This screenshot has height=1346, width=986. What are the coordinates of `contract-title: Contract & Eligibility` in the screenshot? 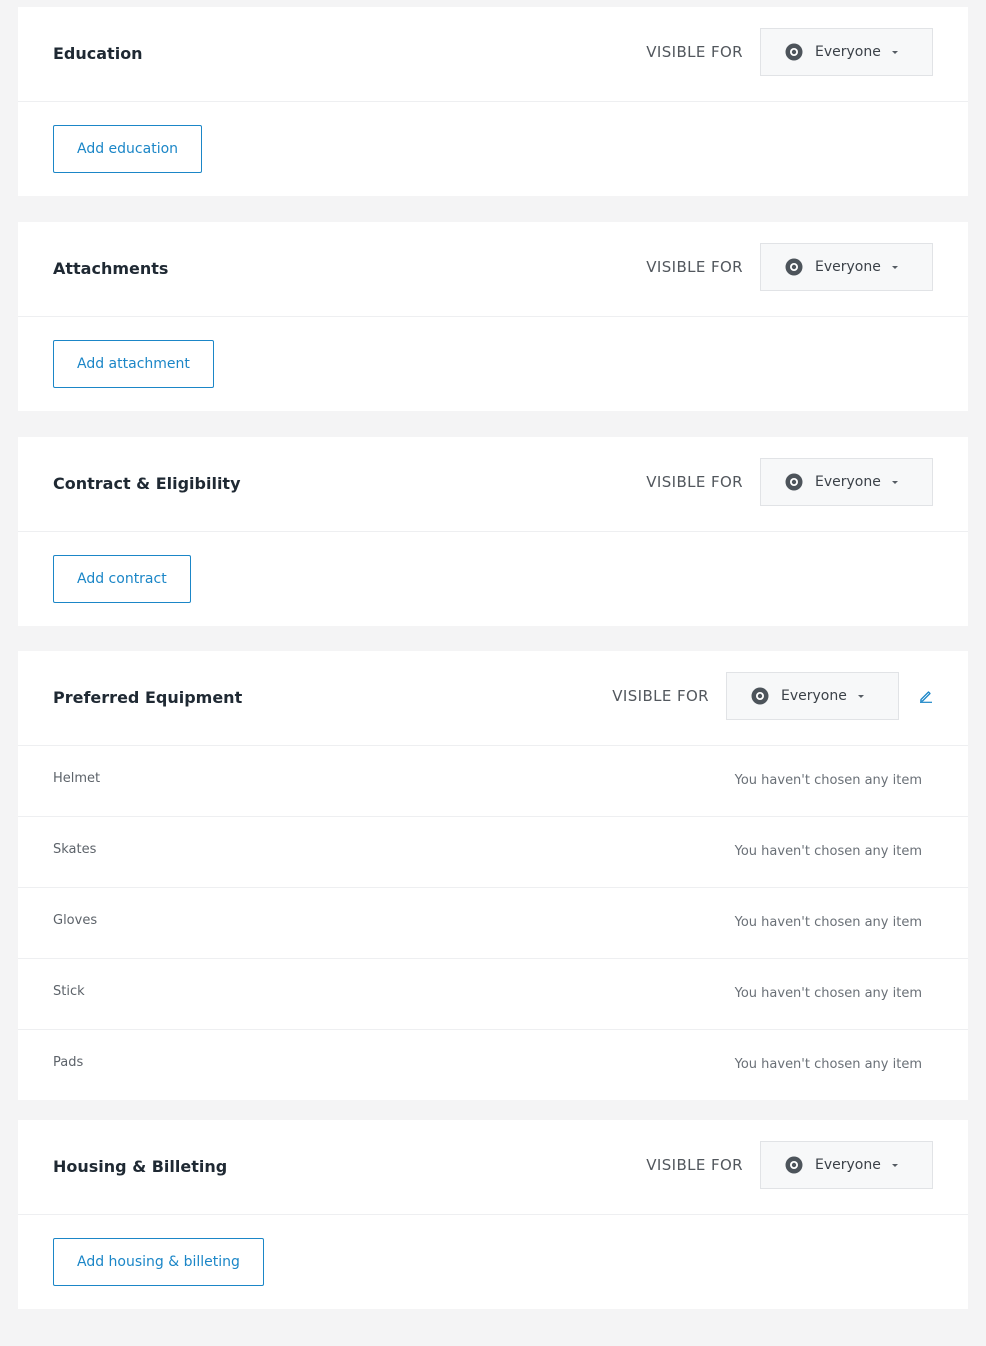 It's located at (147, 483).